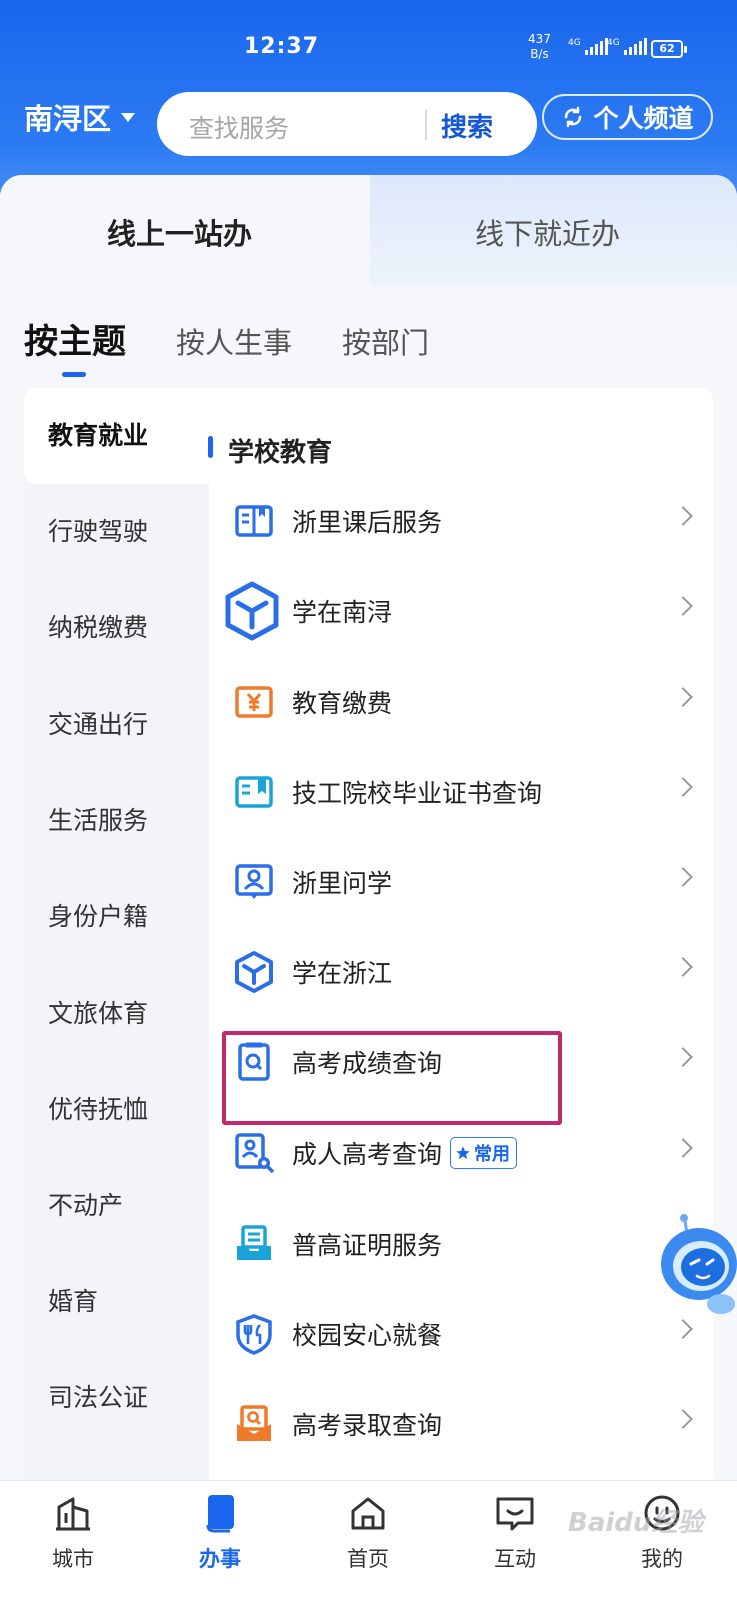  What do you see at coordinates (210, 447) in the screenshot?
I see `section-marker` at bounding box center [210, 447].